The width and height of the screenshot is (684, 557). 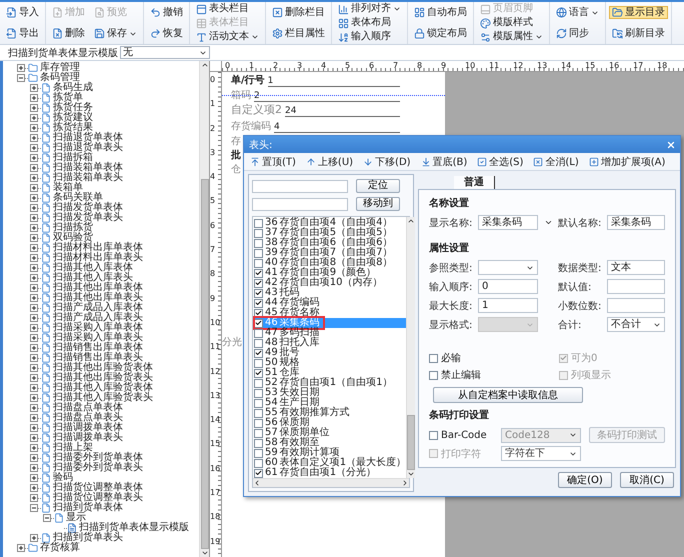 What do you see at coordinates (73, 448) in the screenshot?
I see `tree-item: 扫描上架` at bounding box center [73, 448].